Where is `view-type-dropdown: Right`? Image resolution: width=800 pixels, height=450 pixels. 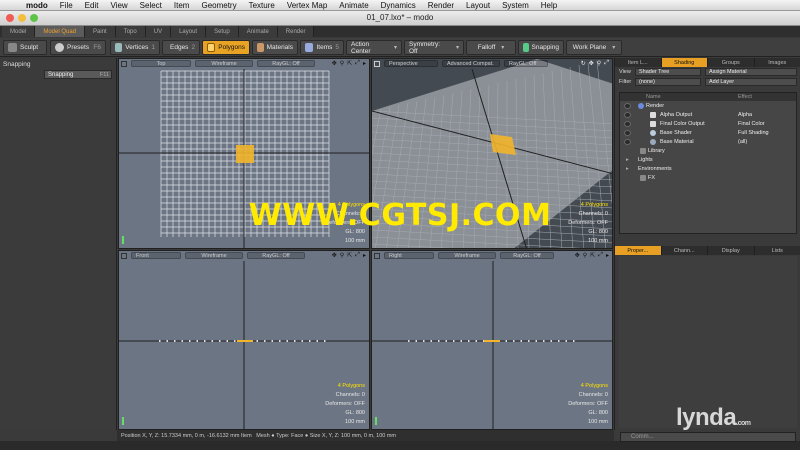
view-type-dropdown: Right is located at coordinates (409, 255).